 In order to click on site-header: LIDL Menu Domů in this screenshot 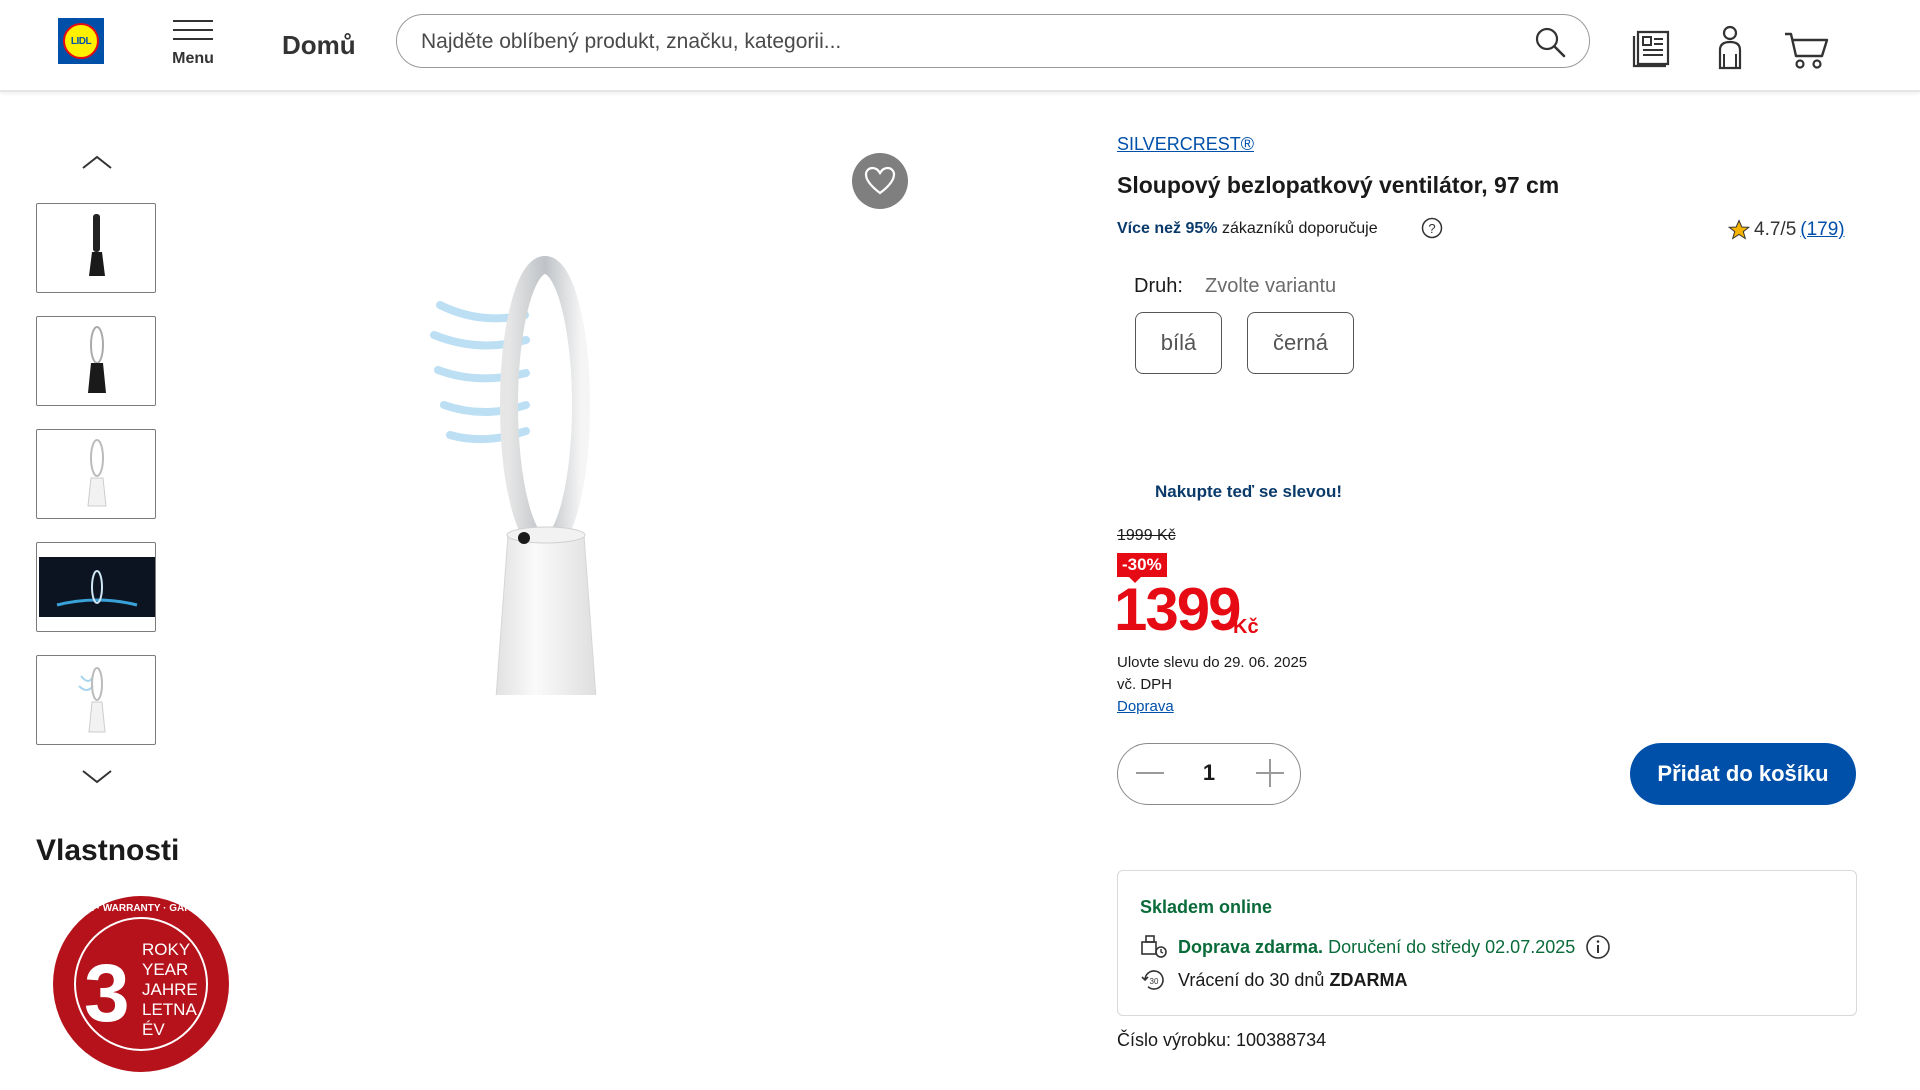, I will do `click(960, 46)`.